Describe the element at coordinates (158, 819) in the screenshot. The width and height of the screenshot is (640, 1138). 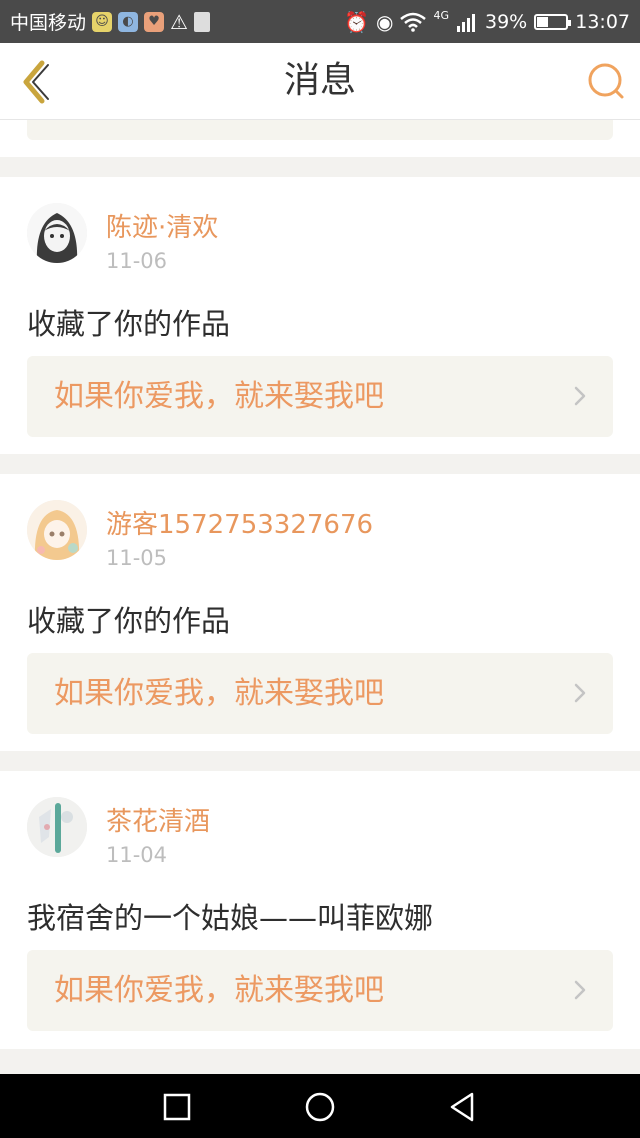
I see `username: 茶花清酒` at that location.